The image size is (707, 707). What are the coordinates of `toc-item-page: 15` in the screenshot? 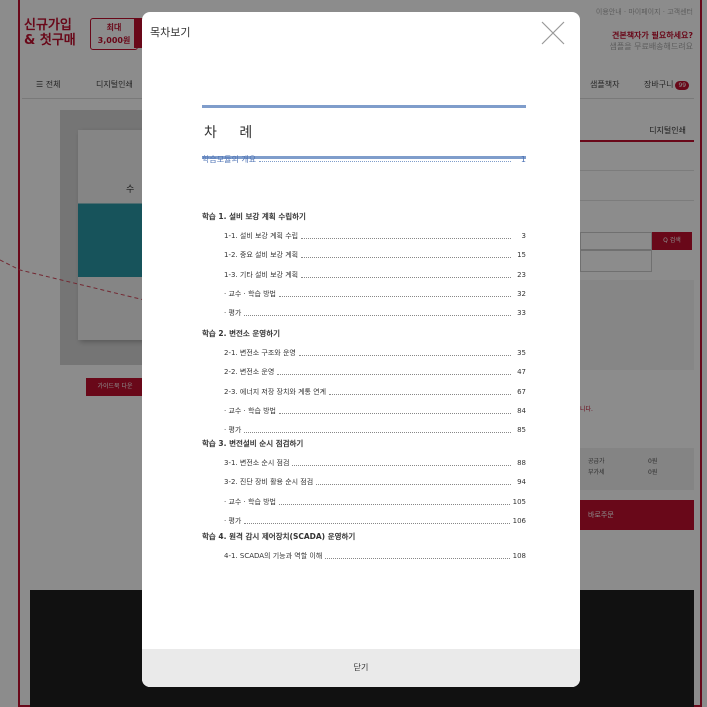 It's located at (521, 255).